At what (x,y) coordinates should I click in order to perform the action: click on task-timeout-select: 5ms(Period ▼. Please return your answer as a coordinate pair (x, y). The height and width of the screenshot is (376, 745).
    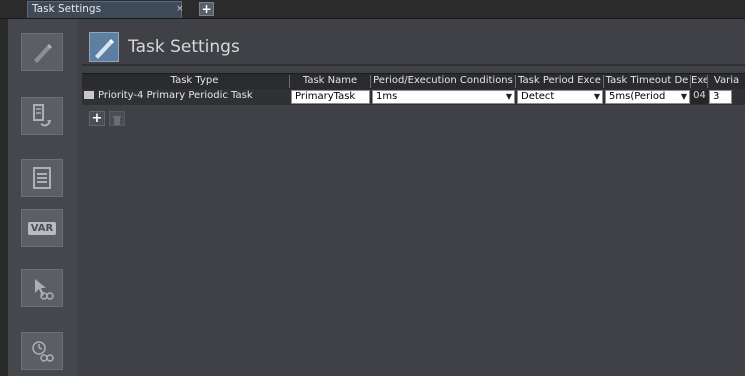
    Looking at the image, I should click on (647, 97).